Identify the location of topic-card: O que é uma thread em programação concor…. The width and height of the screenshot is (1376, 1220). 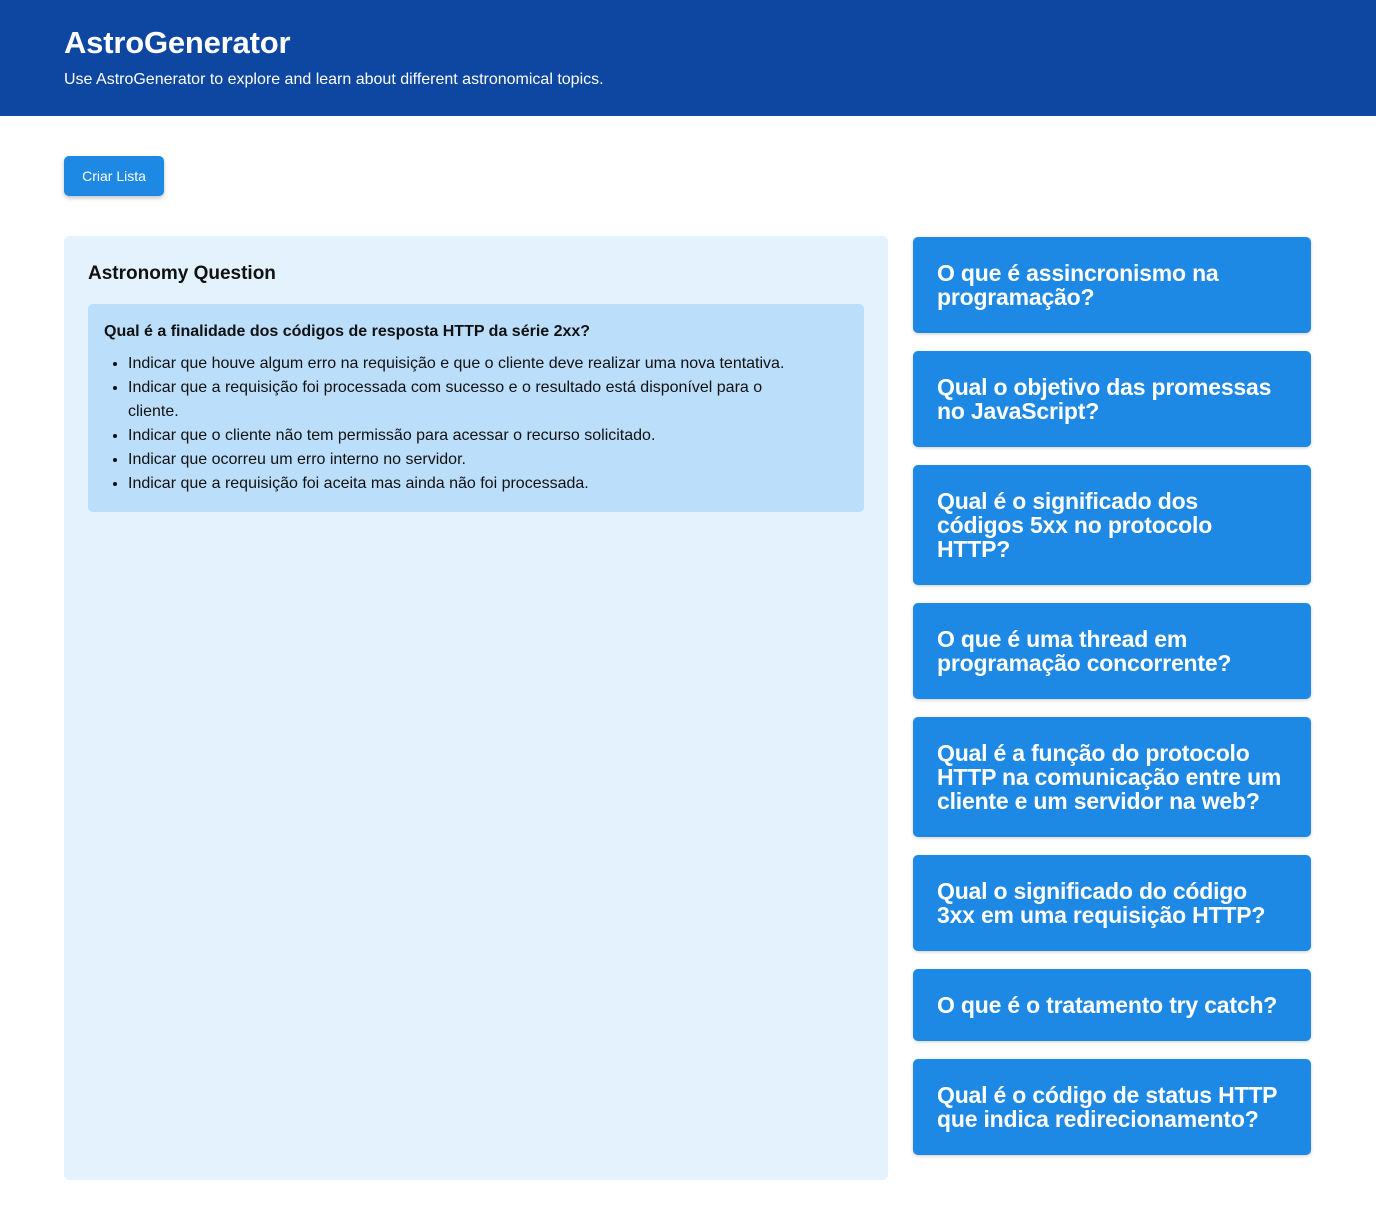
(1112, 651).